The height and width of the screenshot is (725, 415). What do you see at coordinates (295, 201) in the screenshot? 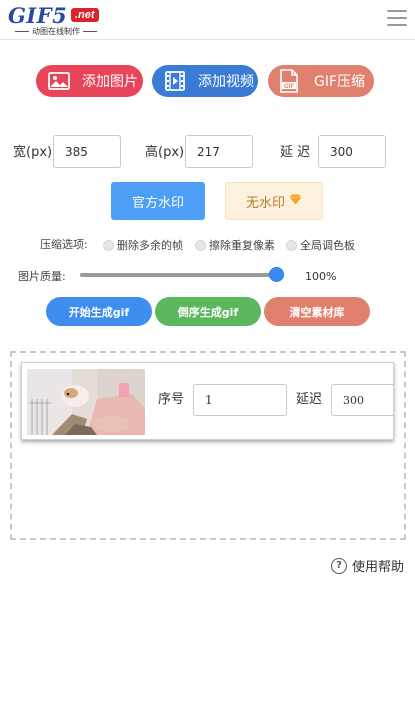
I see `diamond-icon` at bounding box center [295, 201].